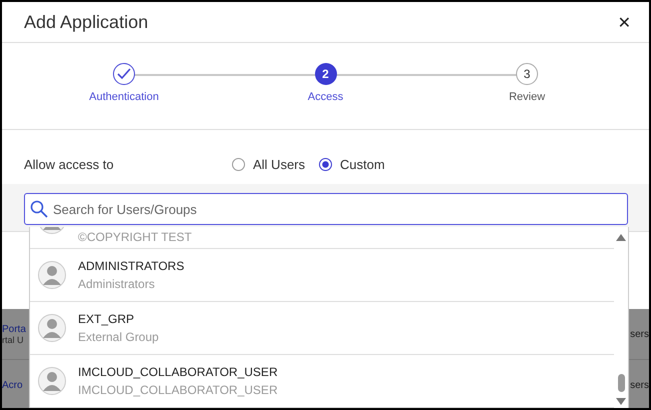 This screenshot has height=410, width=651. I want to click on close-button: ✕, so click(624, 22).